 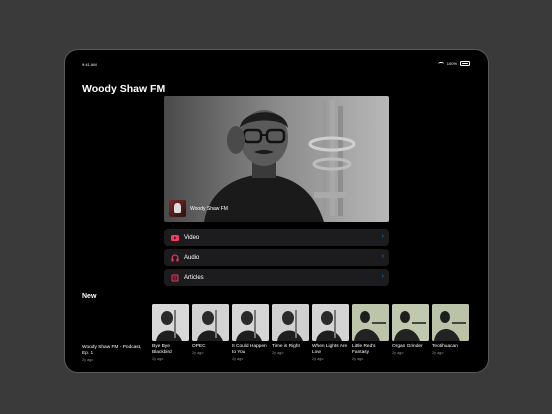 I want to click on hero-banner: Woody Shaw FM, so click(x=276, y=159).